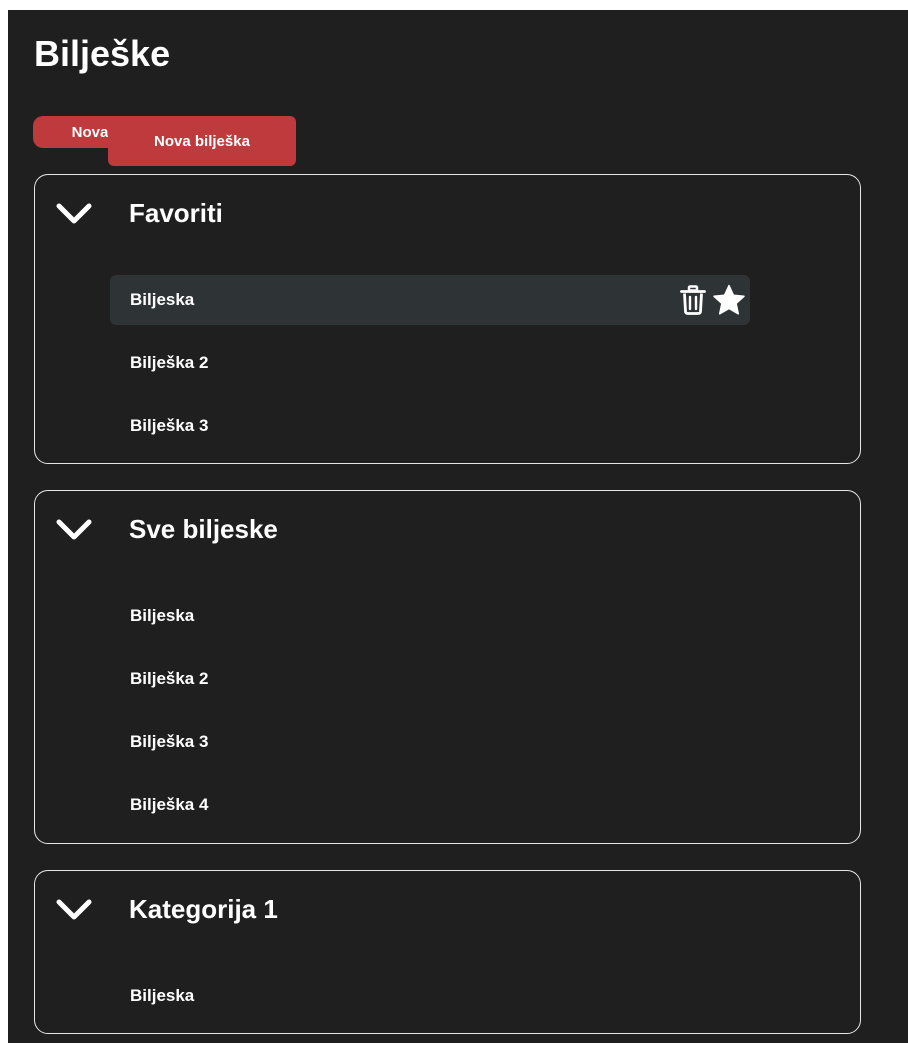  What do you see at coordinates (102, 53) in the screenshot?
I see `page-title: Bilješke` at bounding box center [102, 53].